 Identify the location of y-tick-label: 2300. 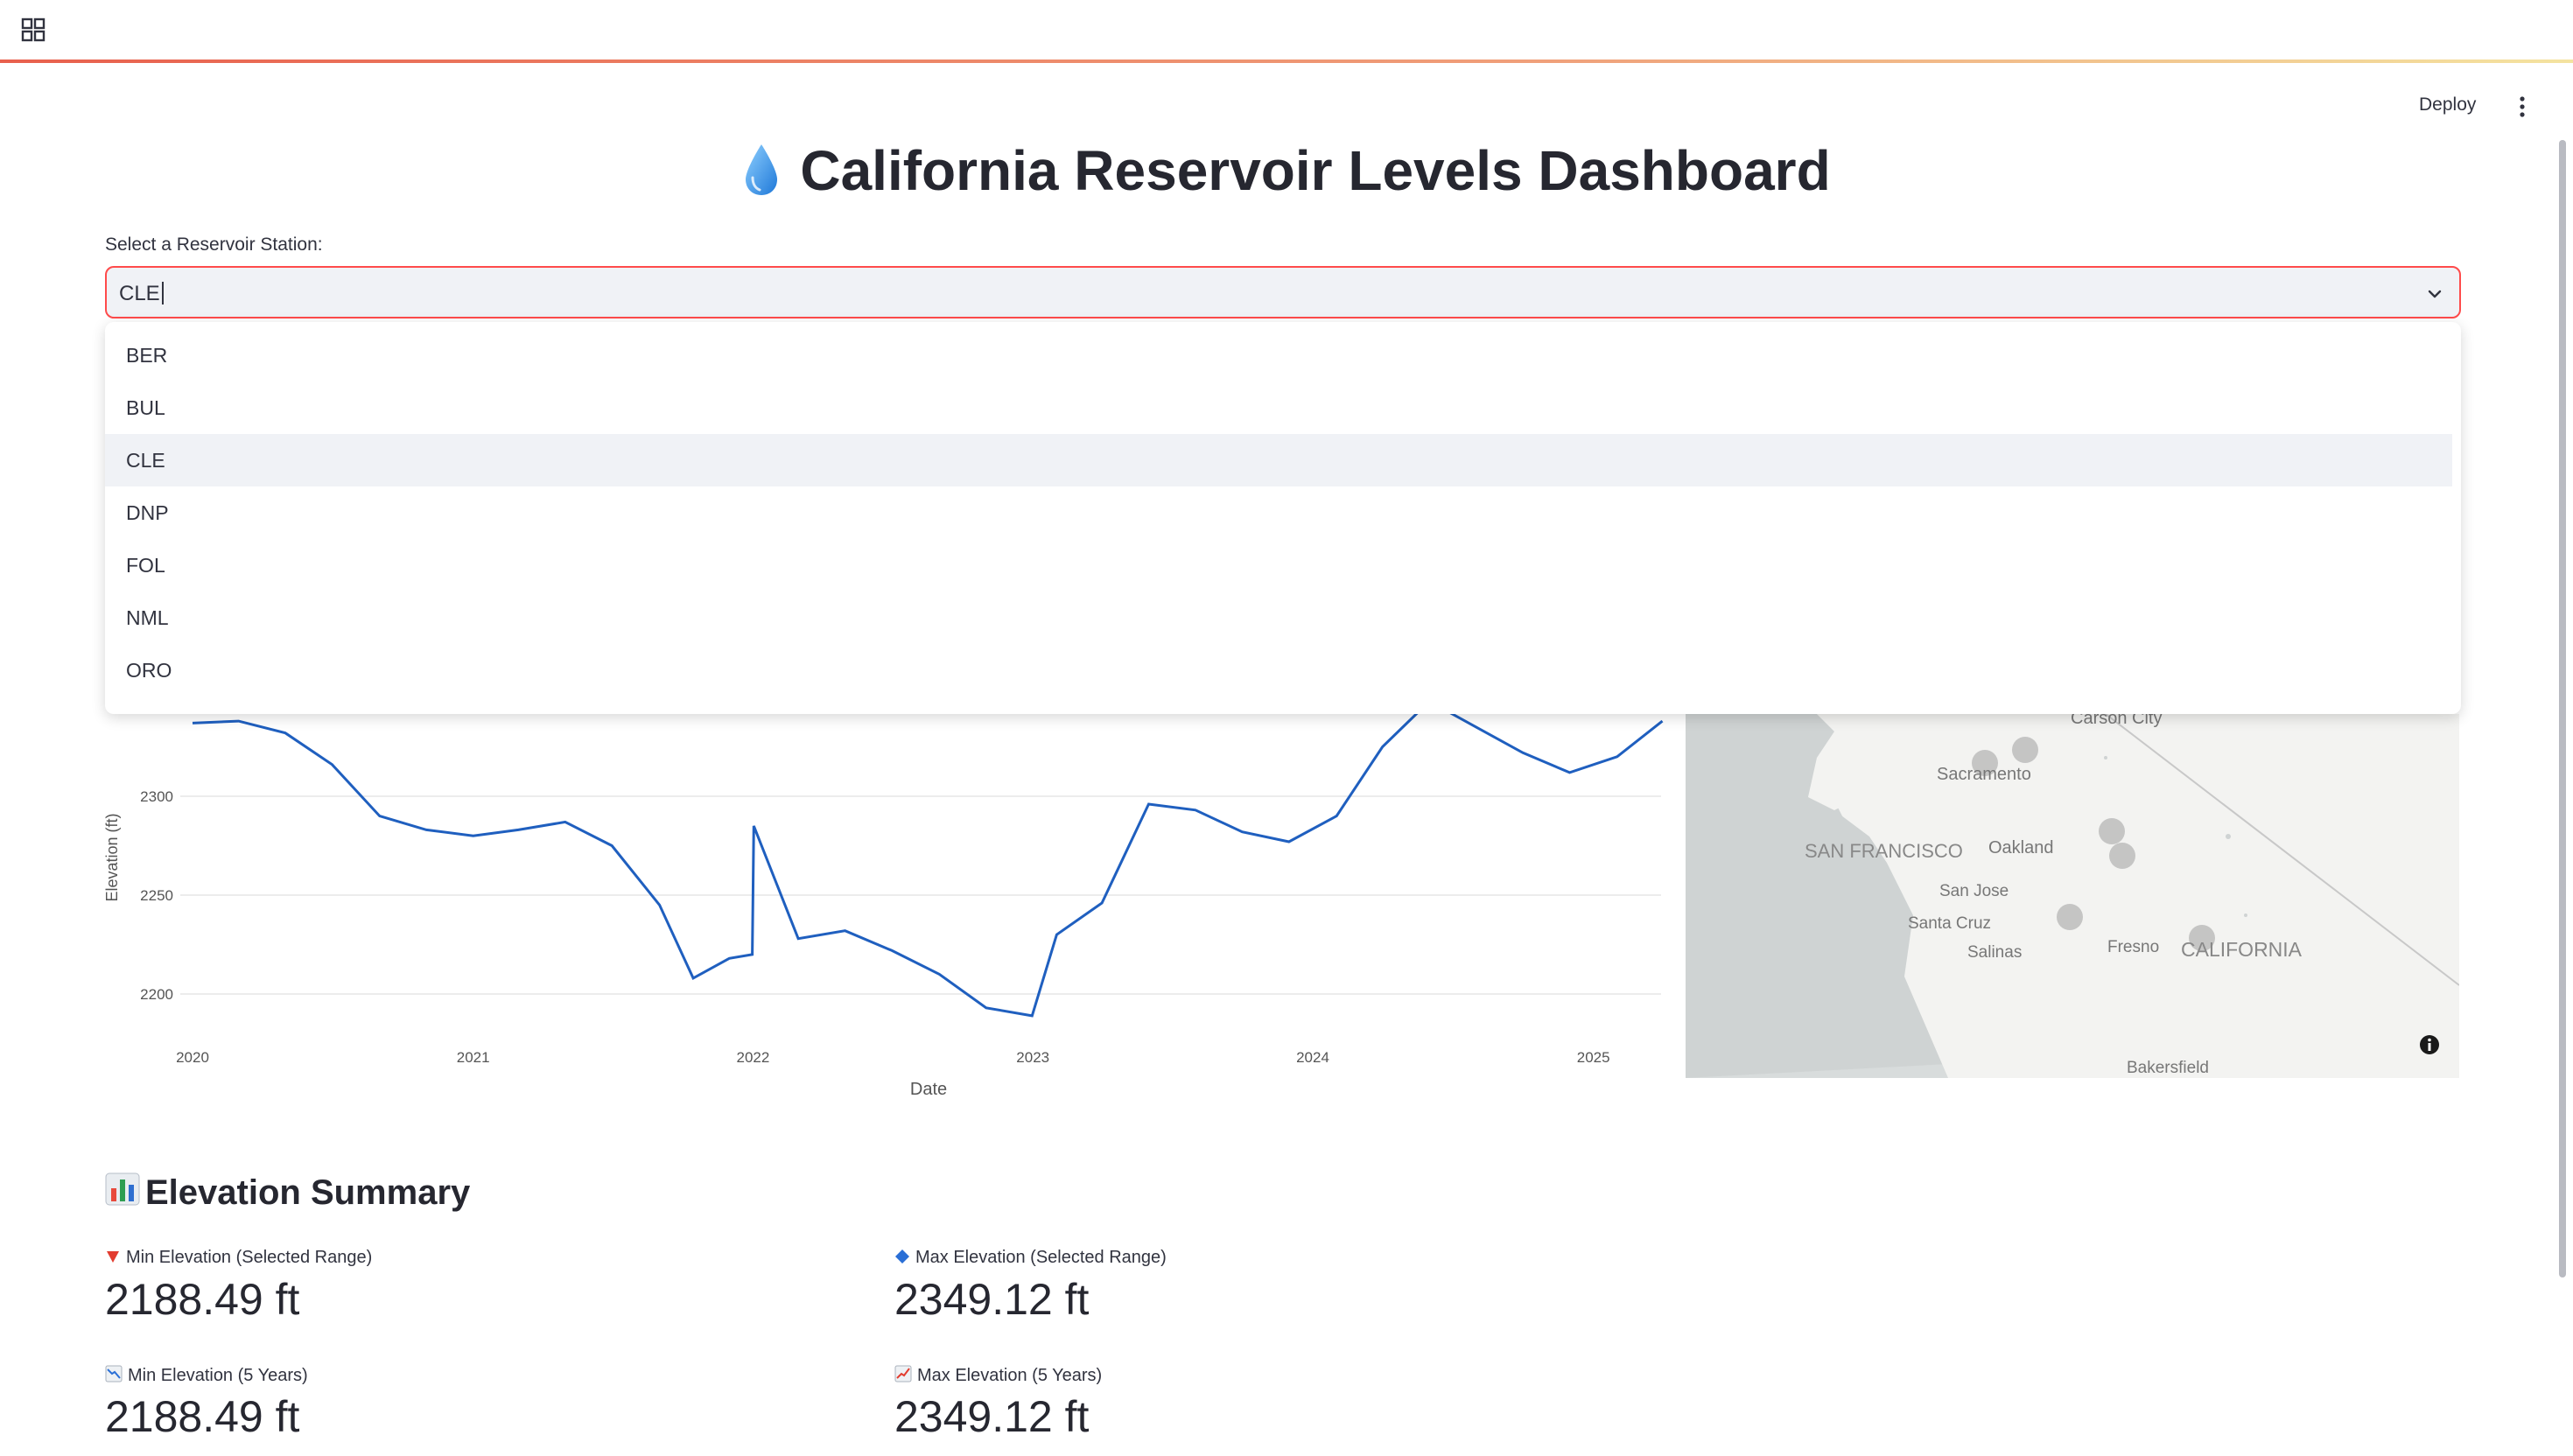
(156, 796).